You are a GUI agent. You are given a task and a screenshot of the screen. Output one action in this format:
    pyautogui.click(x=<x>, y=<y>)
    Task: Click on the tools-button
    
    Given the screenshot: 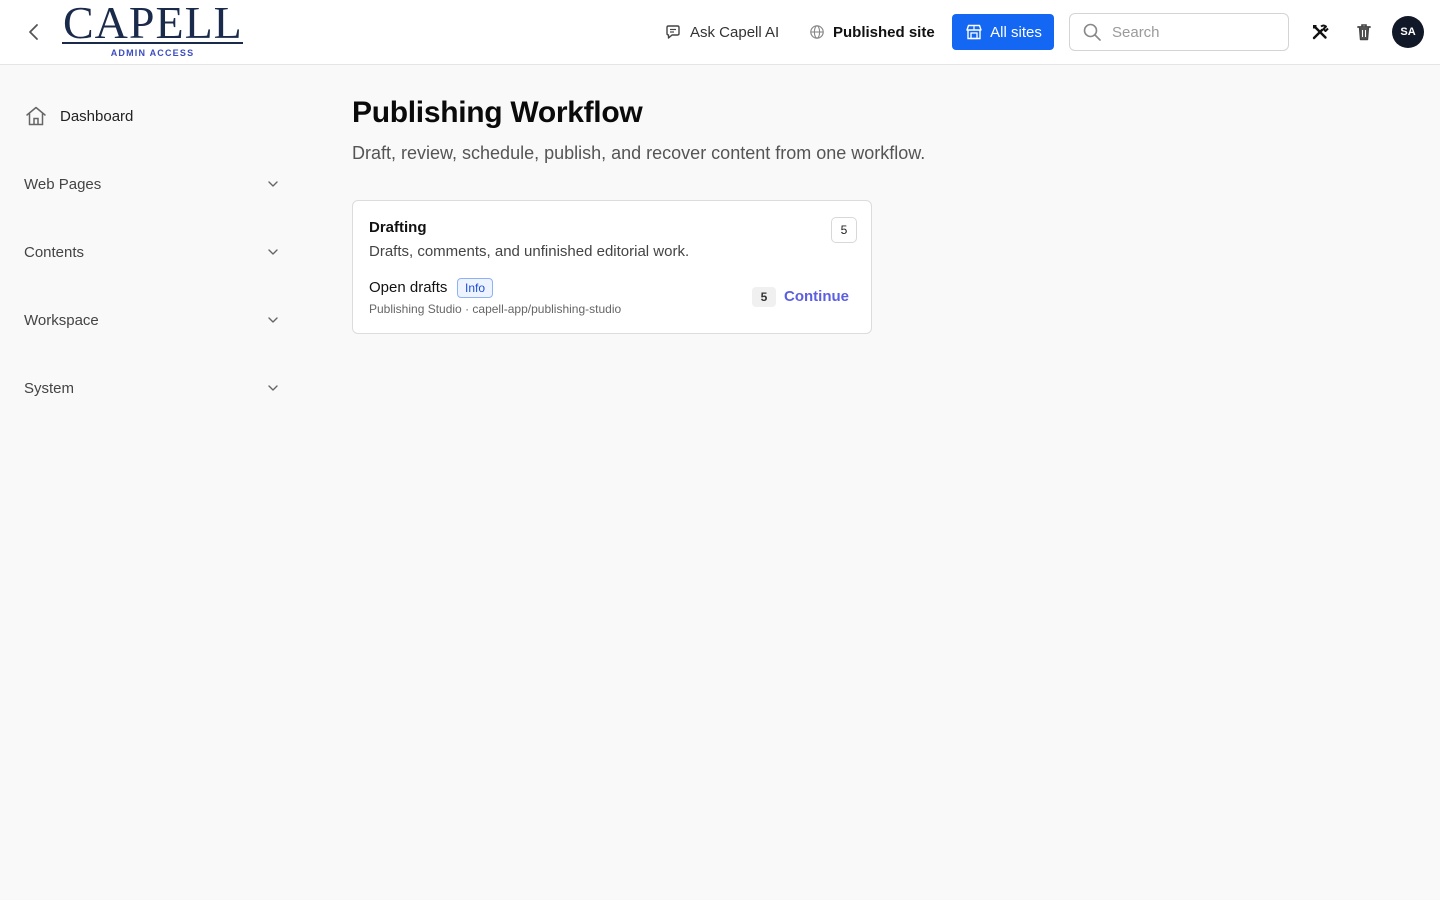 What is the action you would take?
    pyautogui.click(x=1320, y=32)
    